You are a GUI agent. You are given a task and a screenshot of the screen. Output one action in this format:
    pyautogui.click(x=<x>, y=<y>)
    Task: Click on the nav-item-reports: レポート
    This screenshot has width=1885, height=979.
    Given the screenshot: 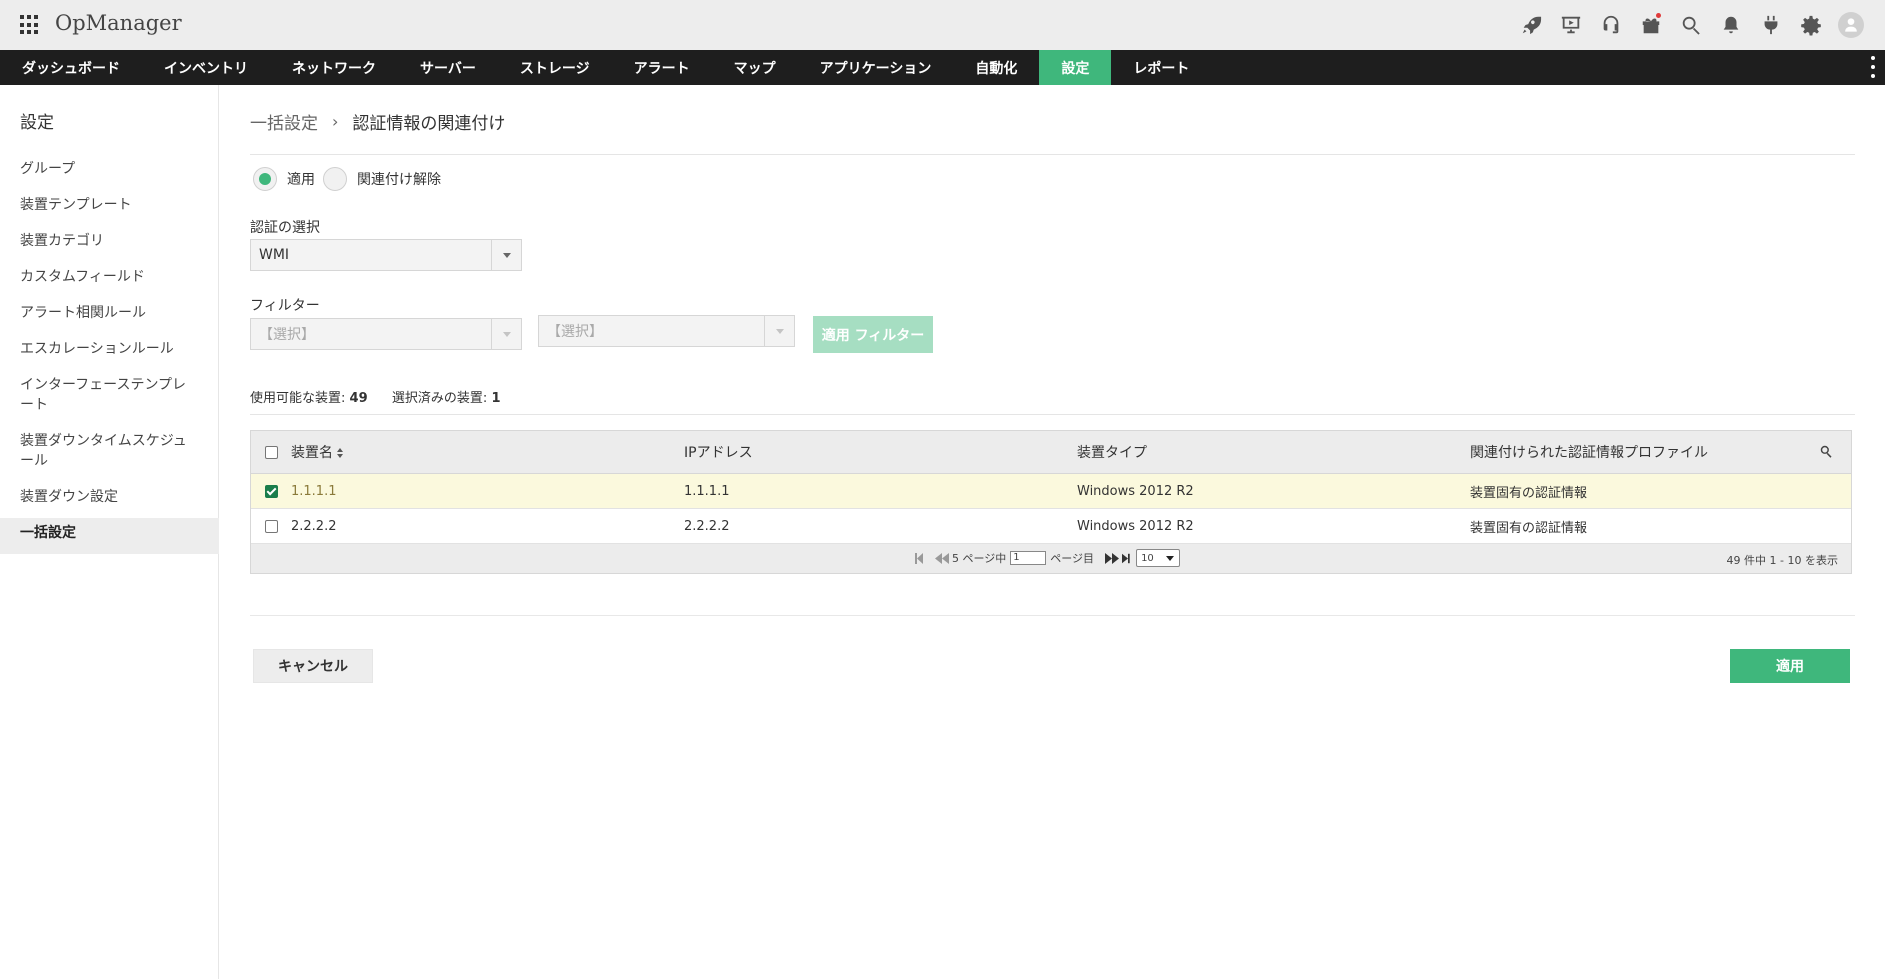 What is the action you would take?
    pyautogui.click(x=1161, y=67)
    